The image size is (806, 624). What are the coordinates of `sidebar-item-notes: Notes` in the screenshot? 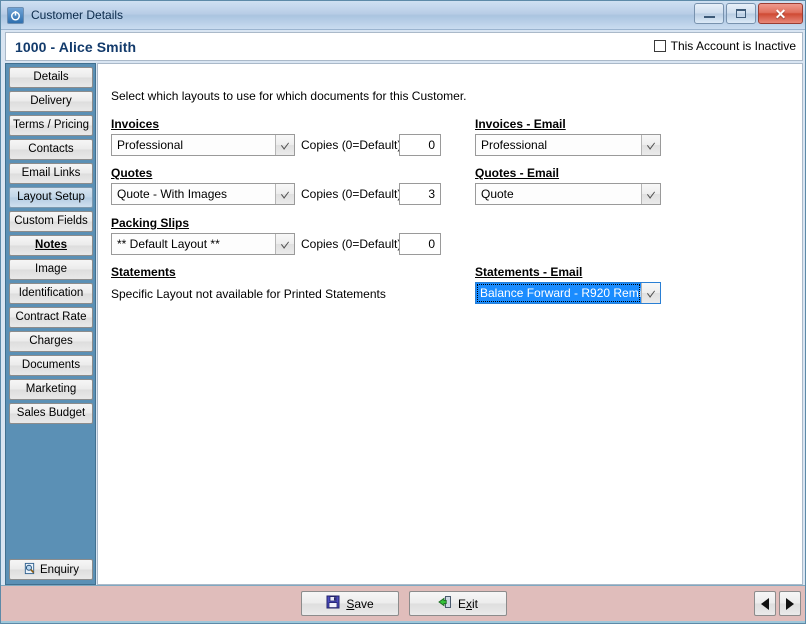 It's located at (51, 245).